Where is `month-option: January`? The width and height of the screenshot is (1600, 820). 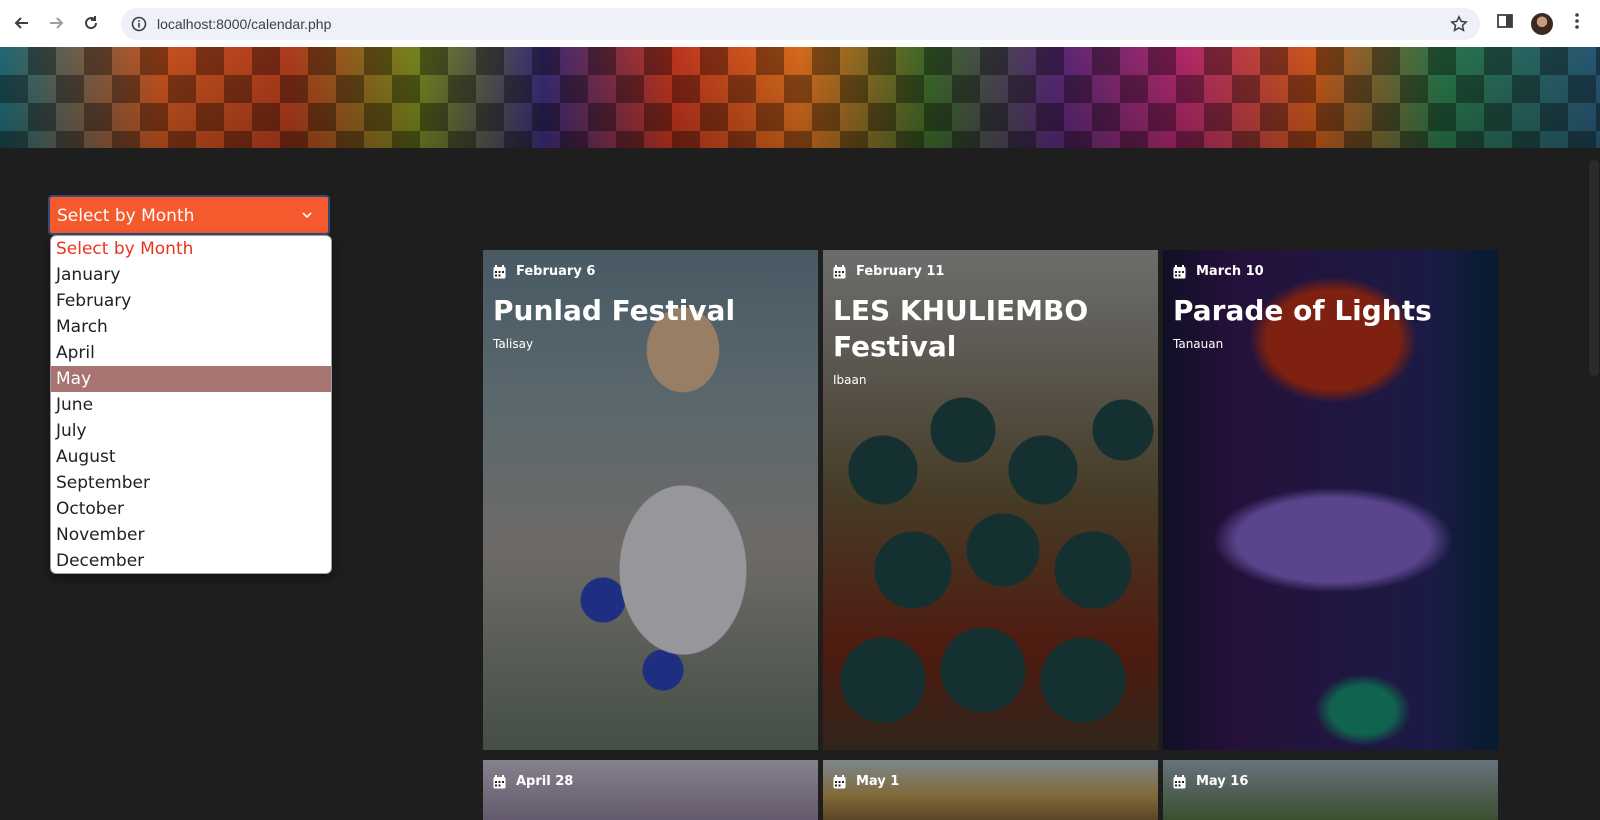 month-option: January is located at coordinates (191, 275).